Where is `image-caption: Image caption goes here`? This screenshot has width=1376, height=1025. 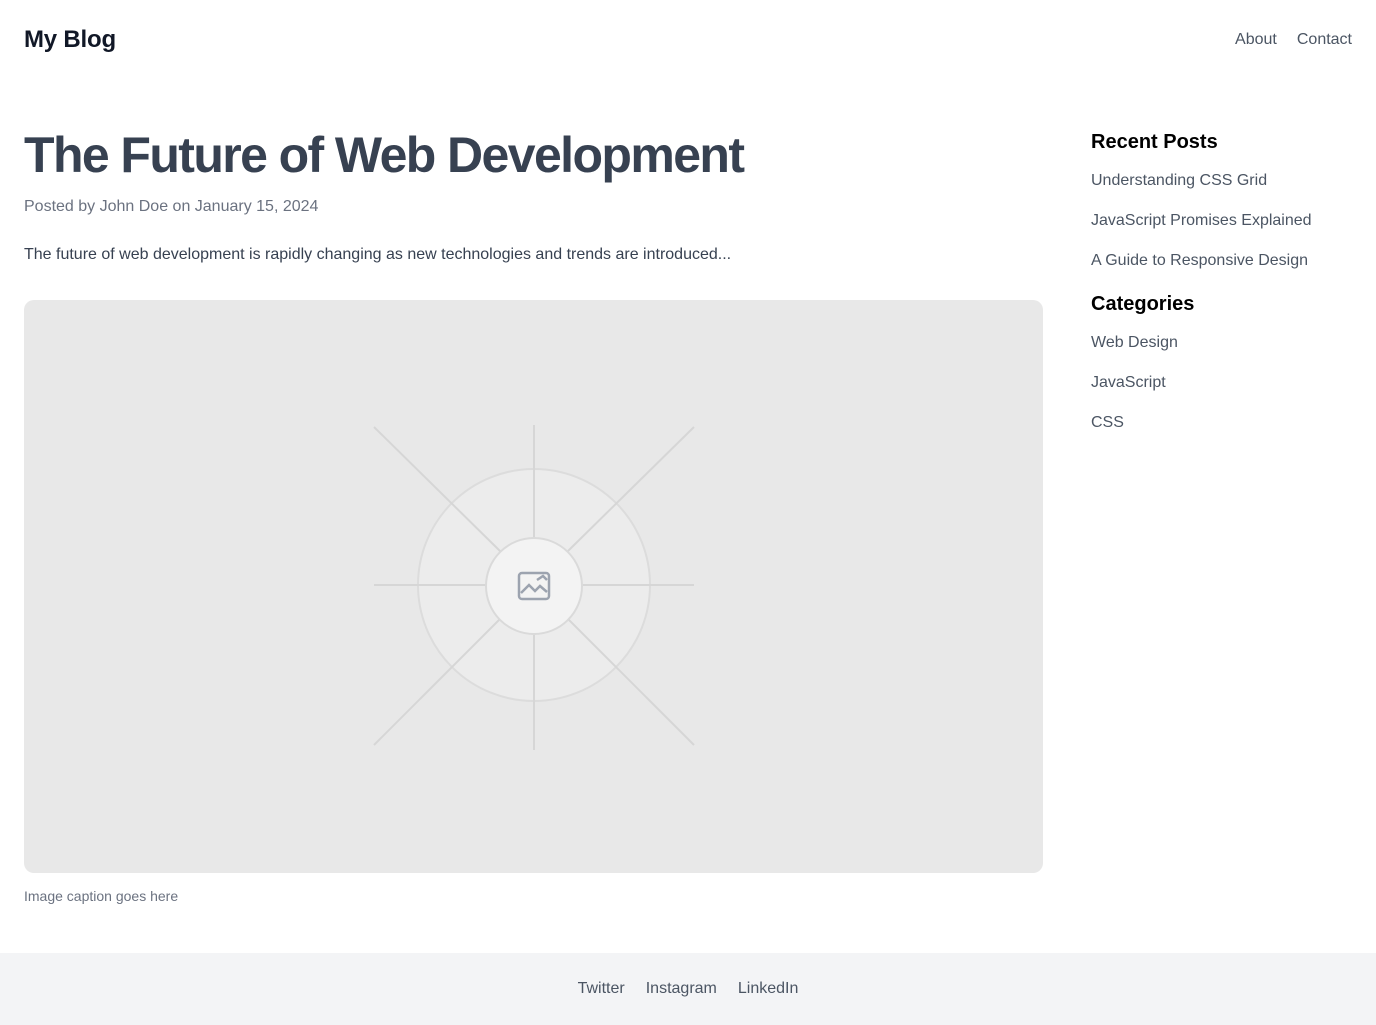
image-caption: Image caption goes here is located at coordinates (101, 896).